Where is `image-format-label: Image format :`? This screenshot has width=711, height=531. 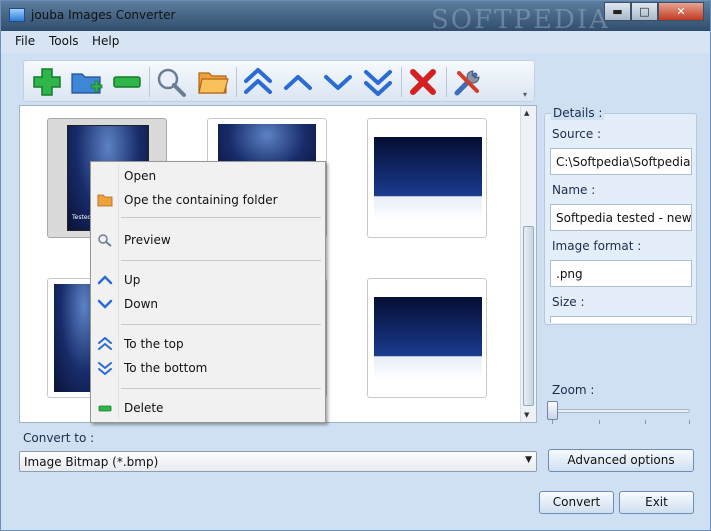 image-format-label: Image format : is located at coordinates (597, 246).